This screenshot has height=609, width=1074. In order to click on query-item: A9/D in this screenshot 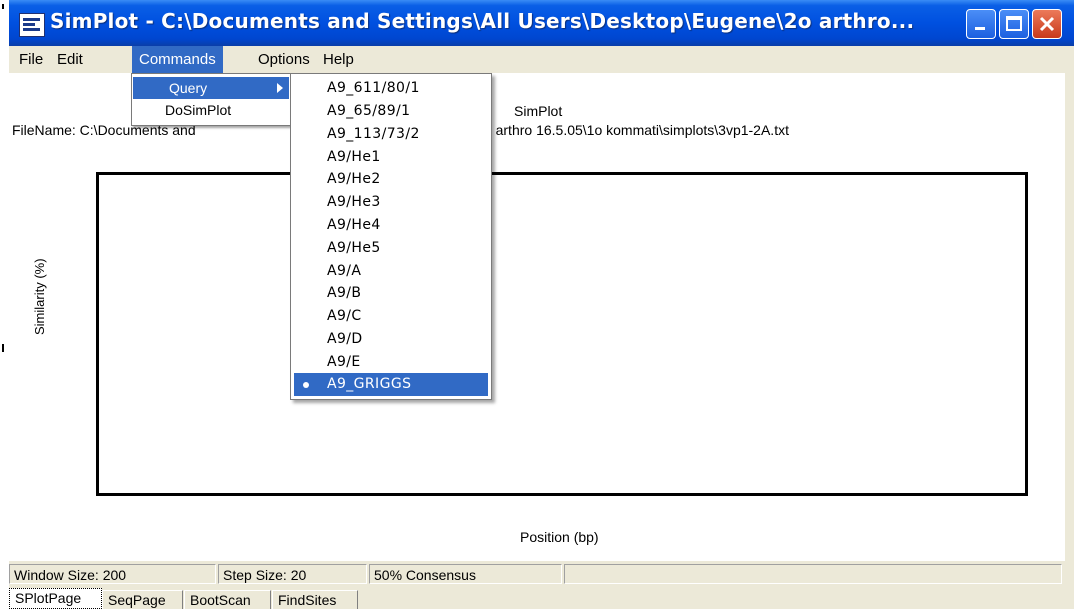, I will do `click(391, 339)`.